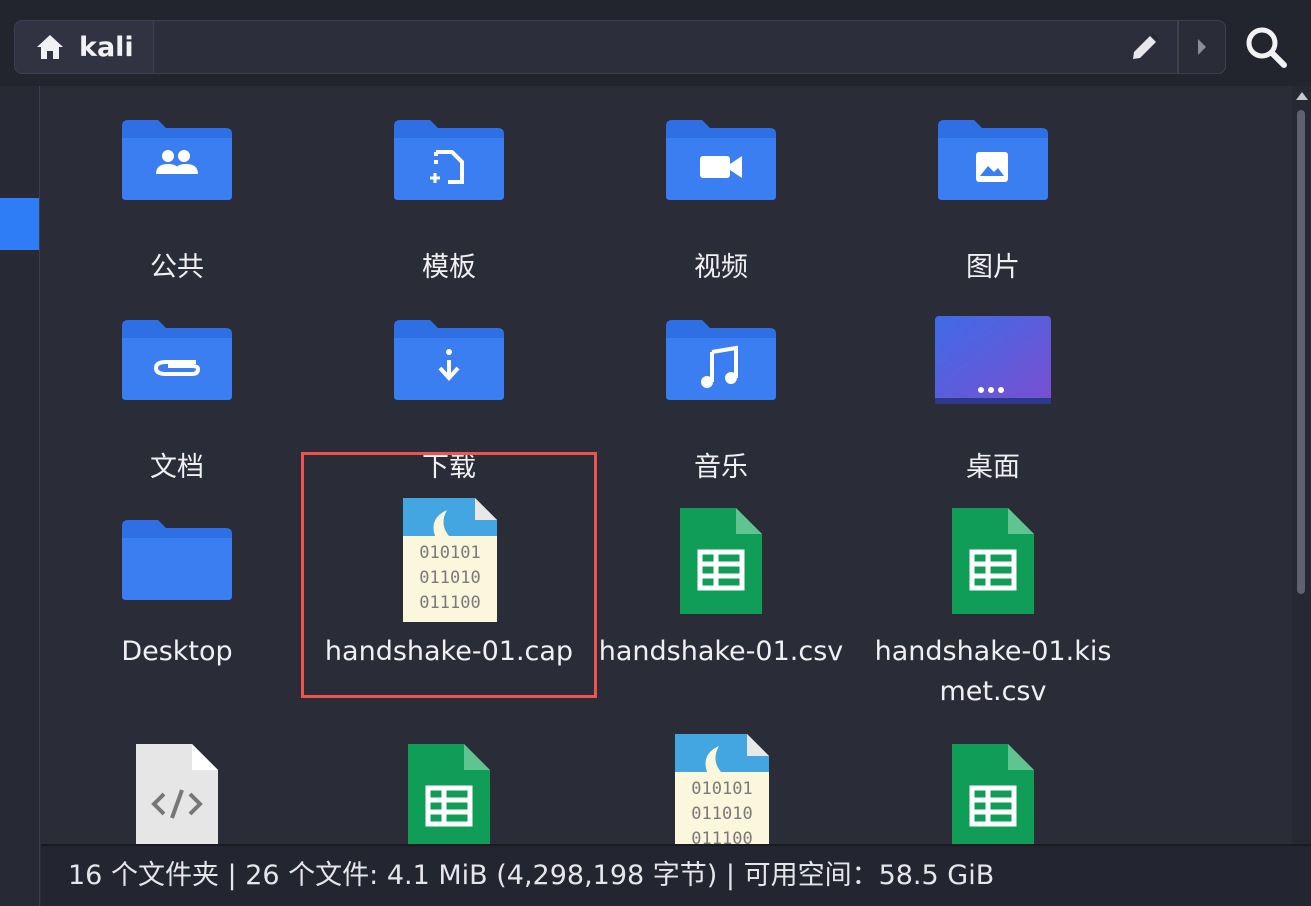 The width and height of the screenshot is (1311, 906). I want to click on file-item-code, so click(177, 793).